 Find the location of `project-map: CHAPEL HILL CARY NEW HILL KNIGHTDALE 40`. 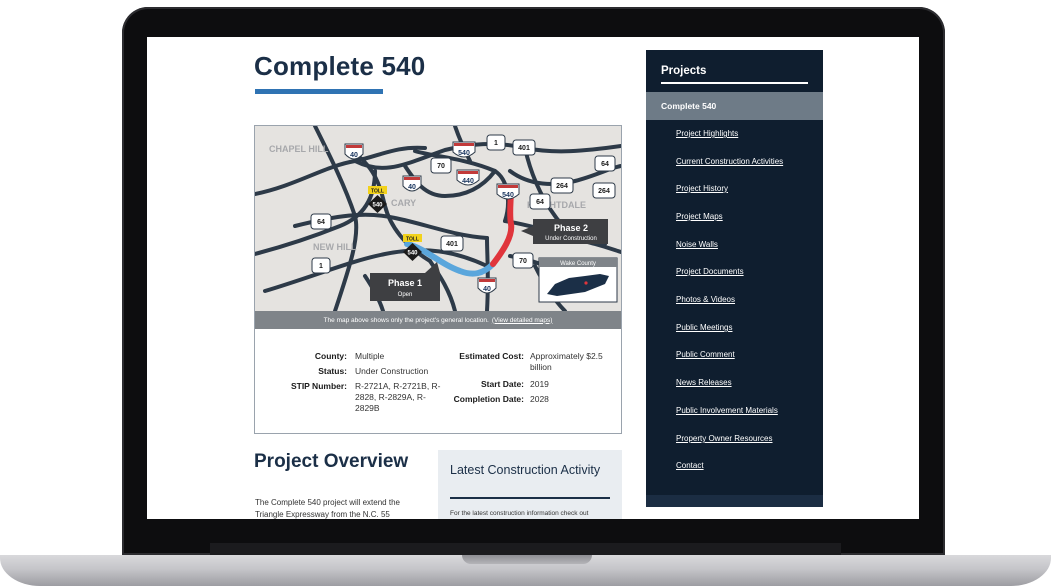

project-map: CHAPEL HILL CARY NEW HILL KNIGHTDALE 40 is located at coordinates (438, 218).